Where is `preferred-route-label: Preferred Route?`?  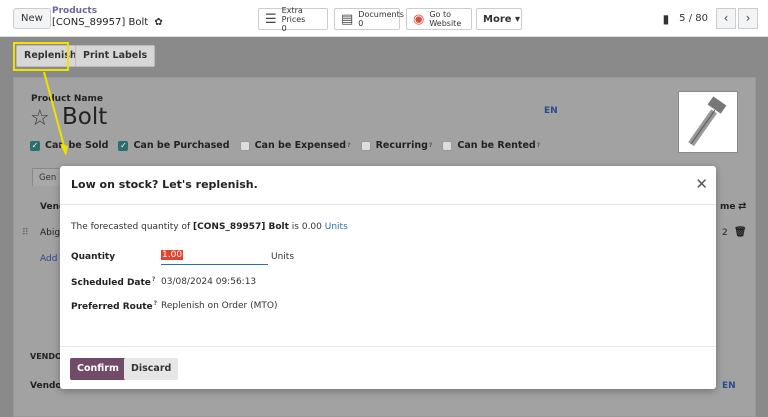
preferred-route-label: Preferred Route? is located at coordinates (114, 306).